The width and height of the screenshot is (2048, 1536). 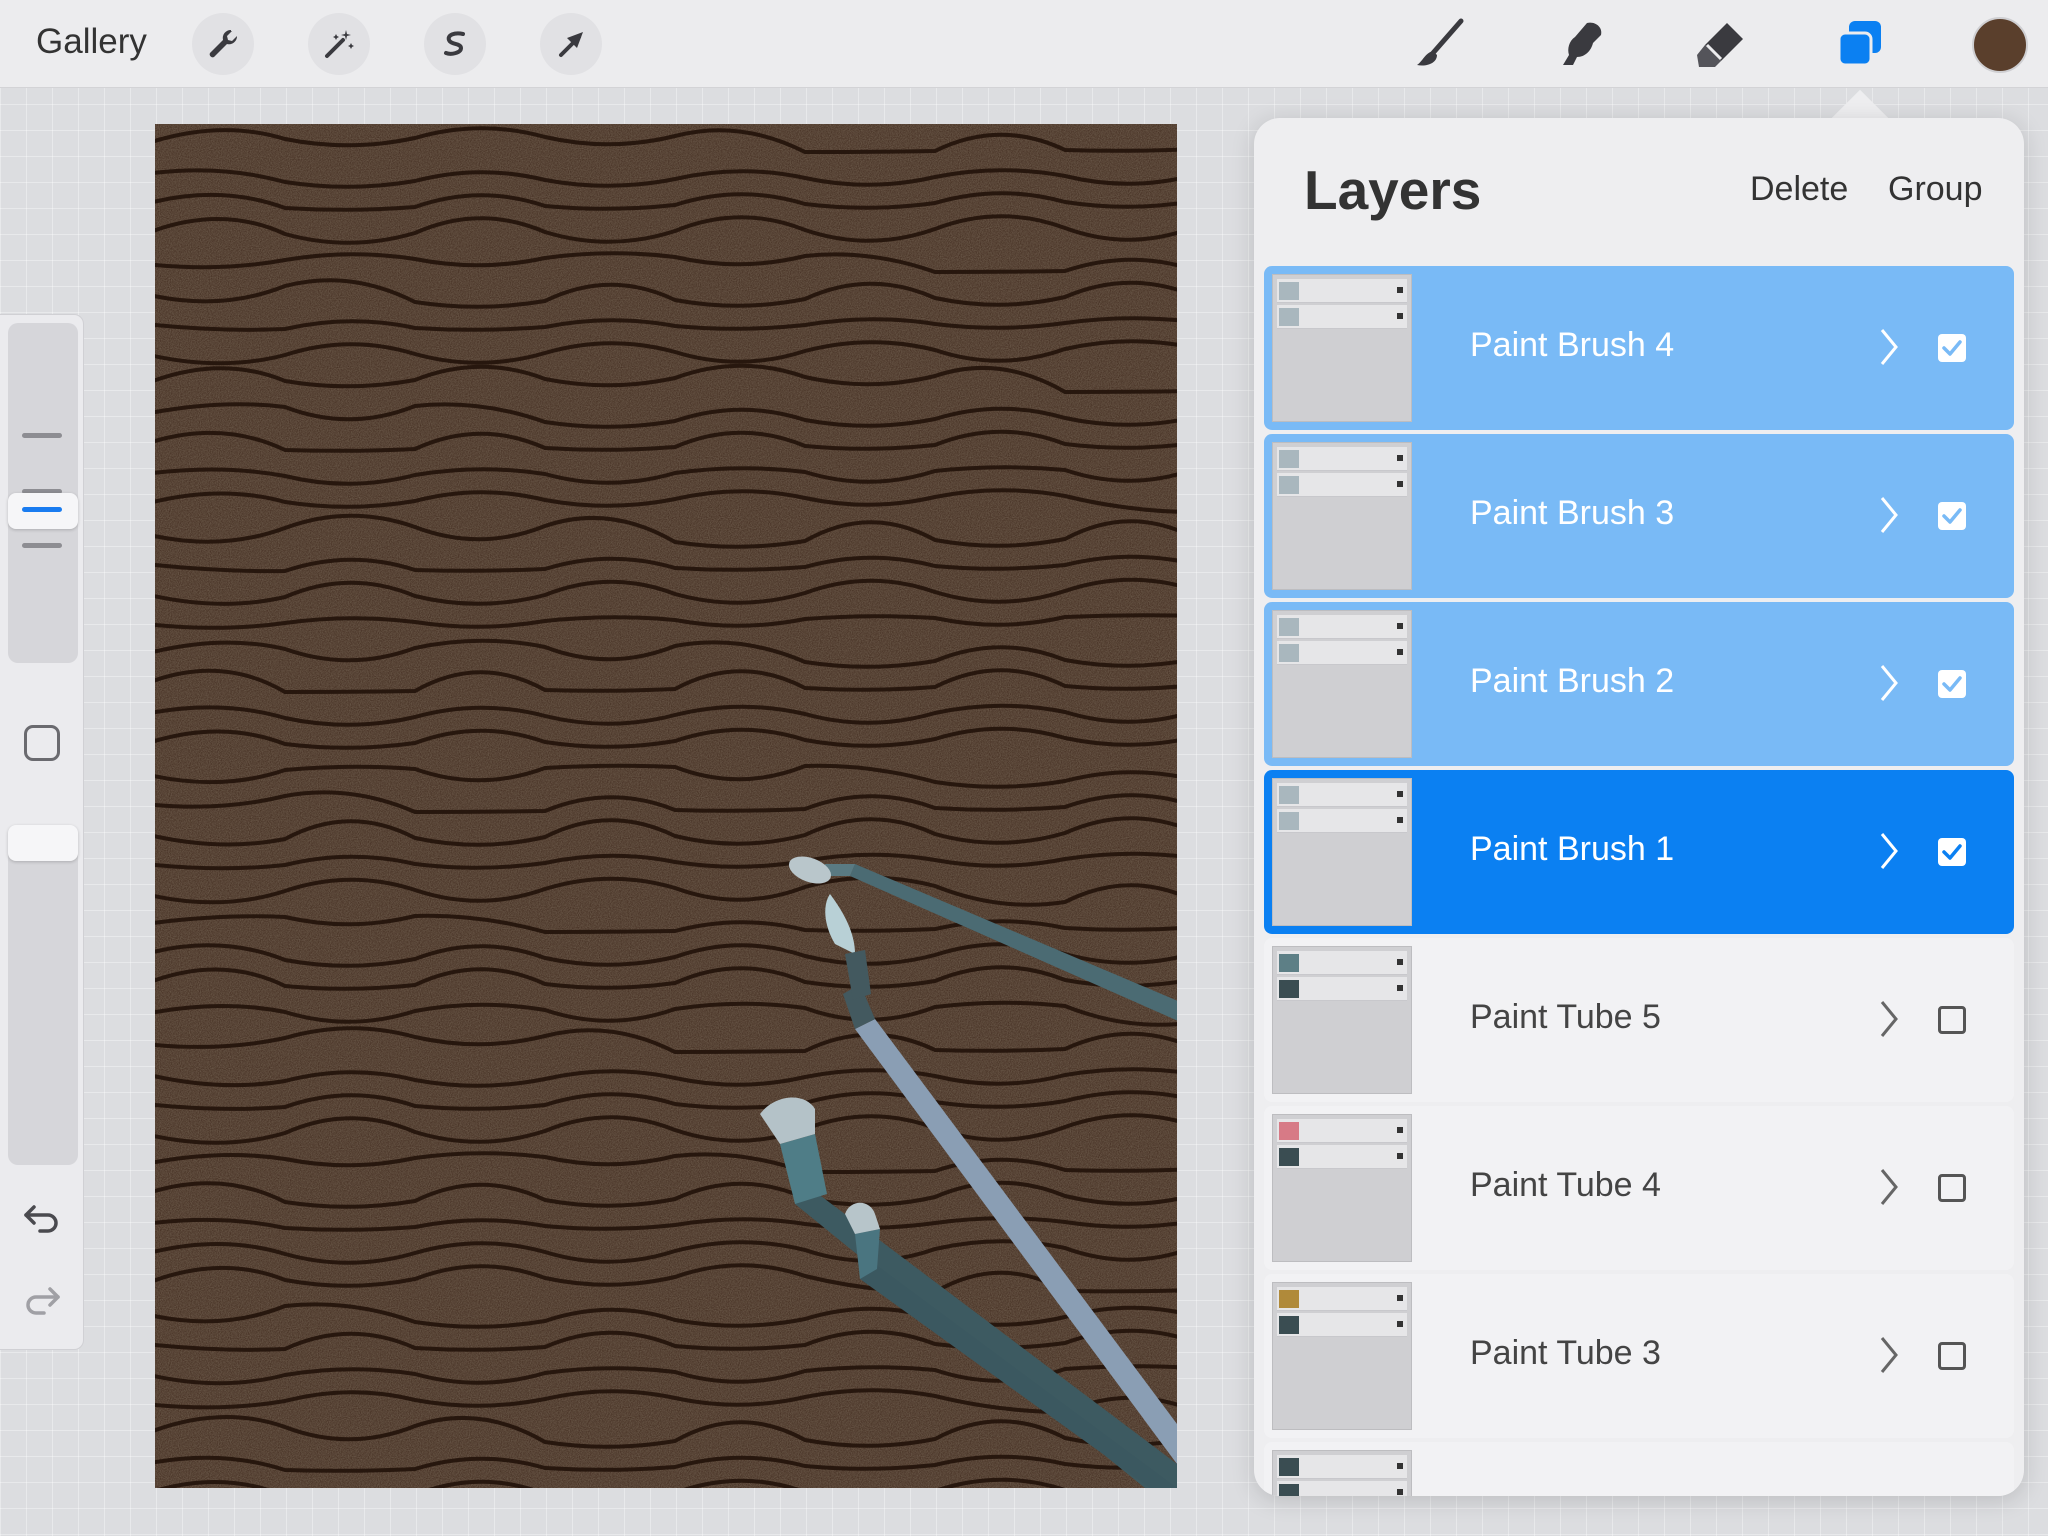 What do you see at coordinates (455, 44) in the screenshot?
I see `selection-icon` at bounding box center [455, 44].